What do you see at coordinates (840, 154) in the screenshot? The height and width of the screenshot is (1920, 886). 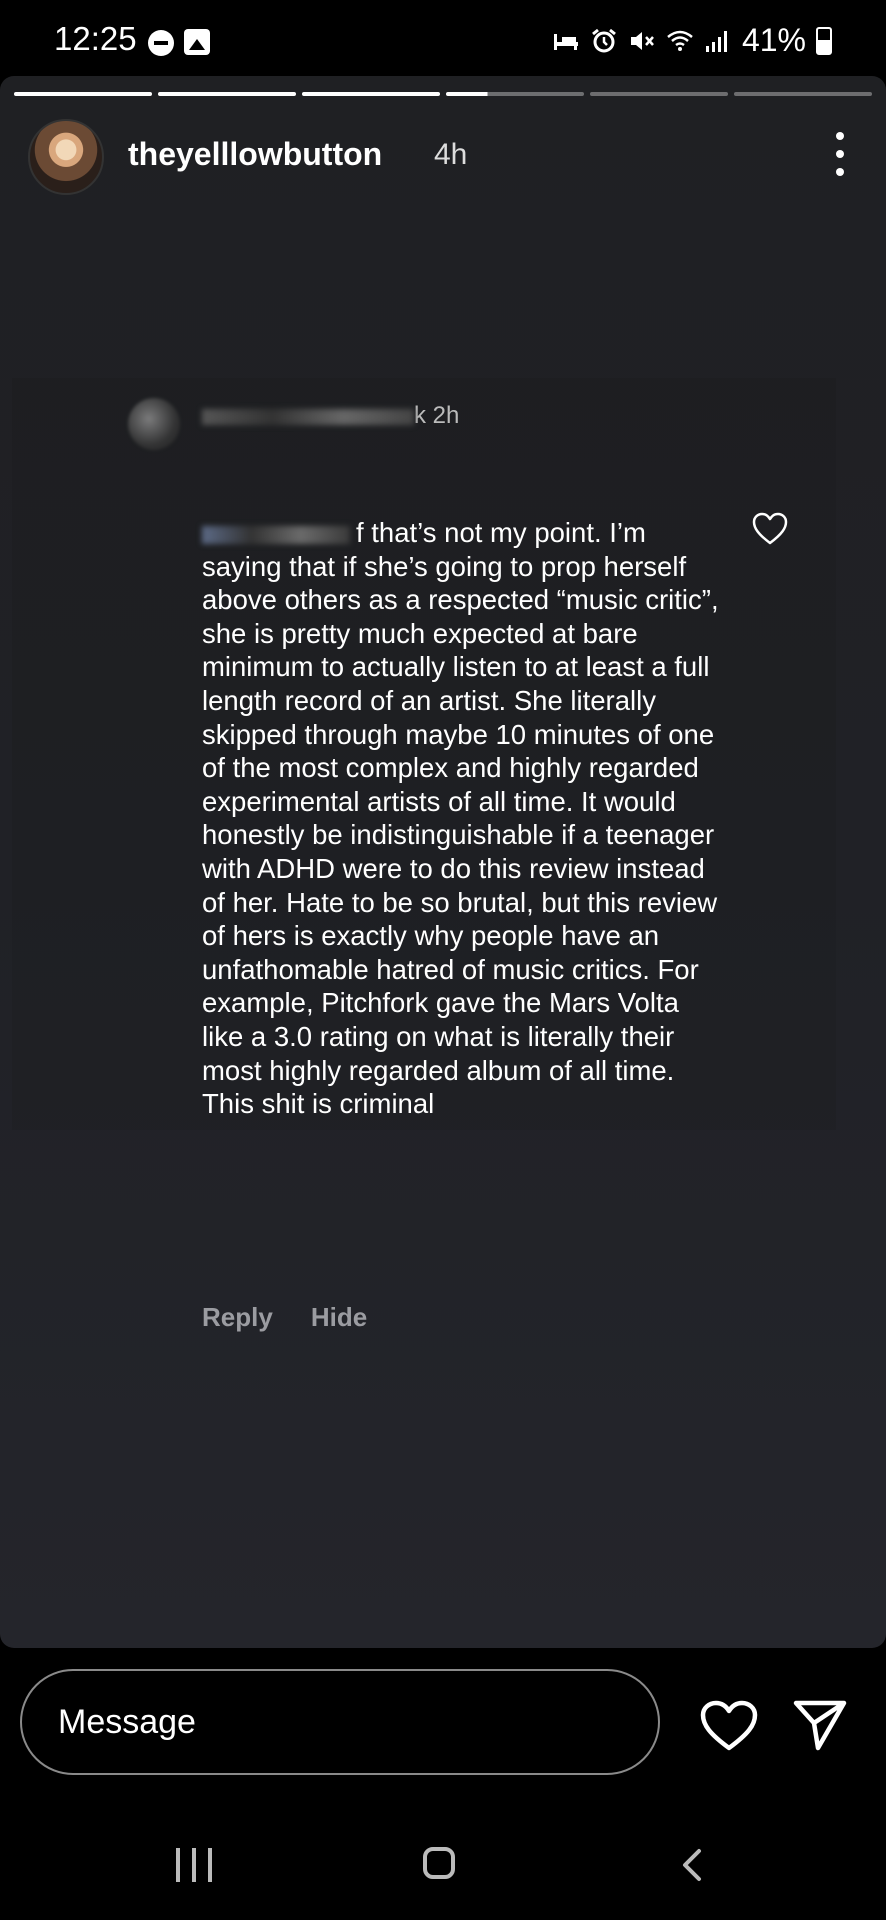 I see `more-options-icon` at bounding box center [840, 154].